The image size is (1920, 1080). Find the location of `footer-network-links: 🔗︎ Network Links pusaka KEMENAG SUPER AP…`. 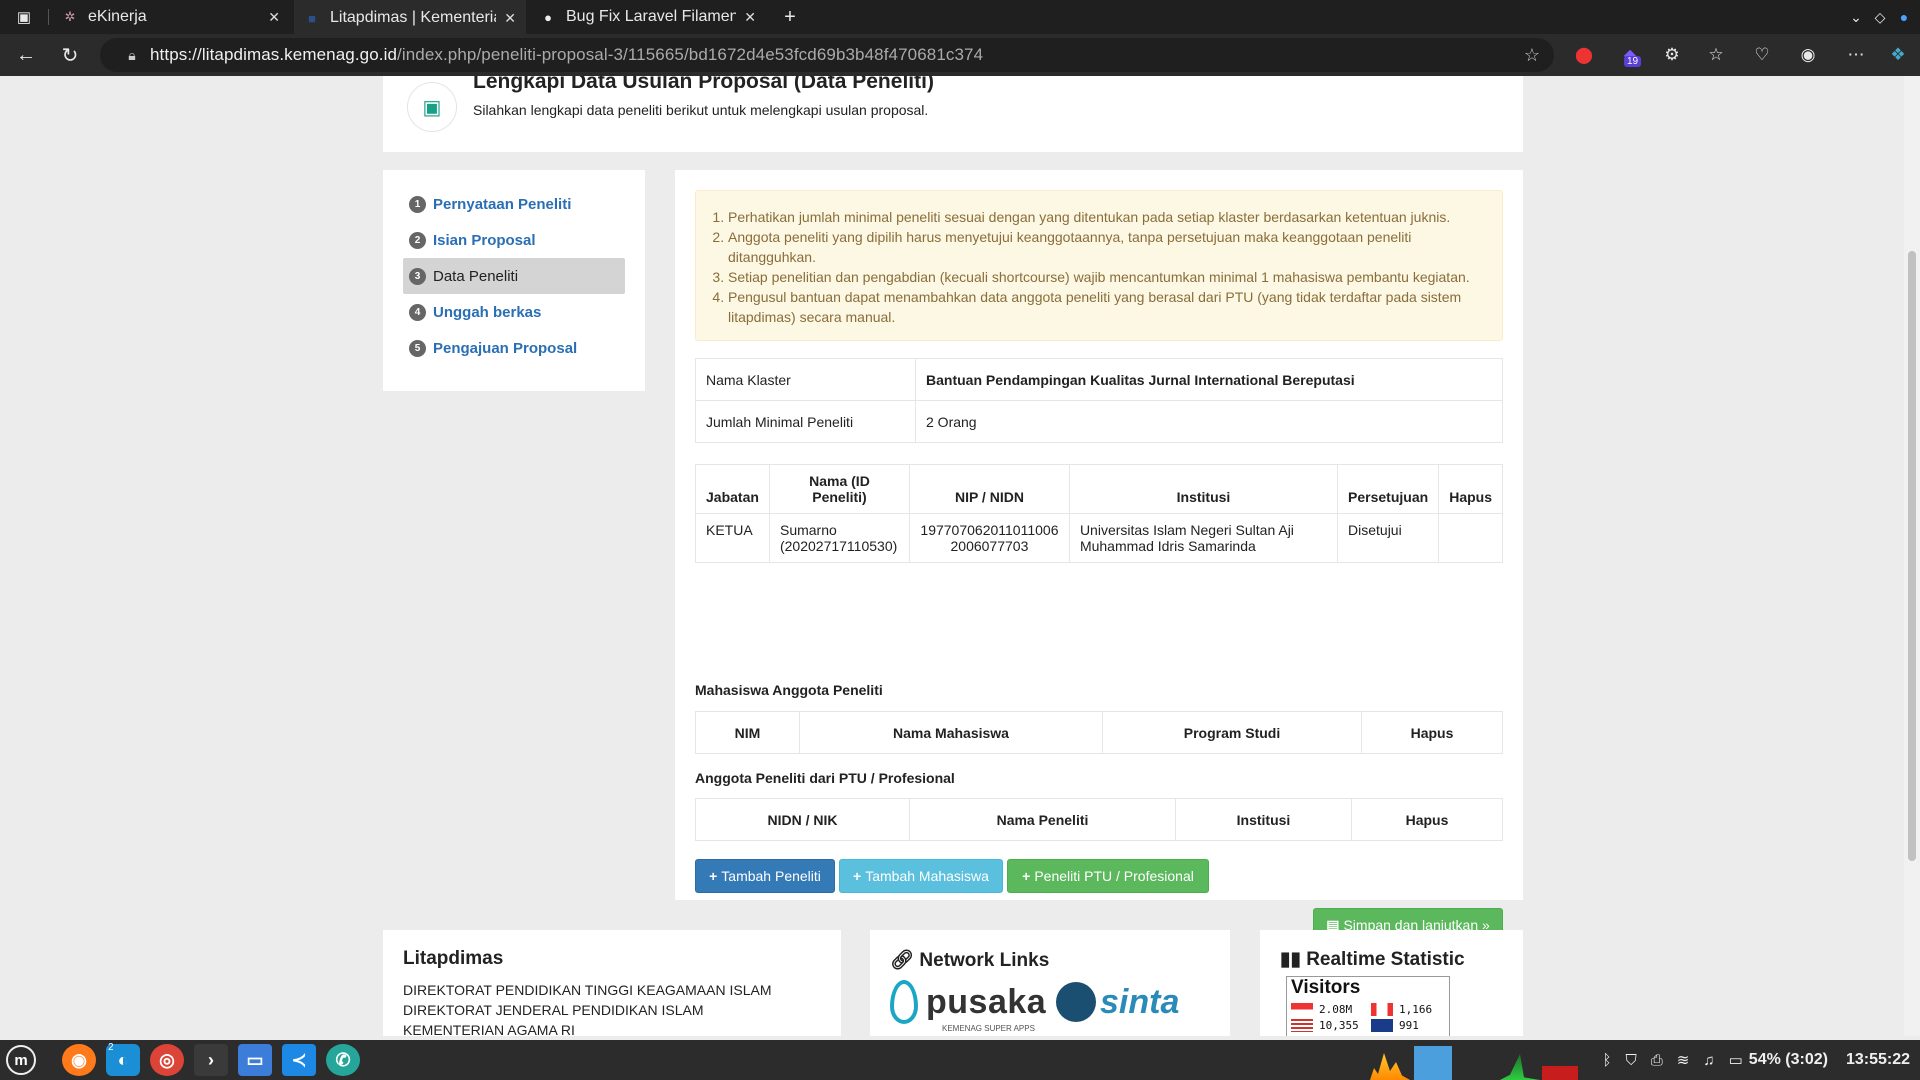

footer-network-links: 🔗︎ Network Links pusaka KEMENAG SUPER AP… is located at coordinates (1050, 983).